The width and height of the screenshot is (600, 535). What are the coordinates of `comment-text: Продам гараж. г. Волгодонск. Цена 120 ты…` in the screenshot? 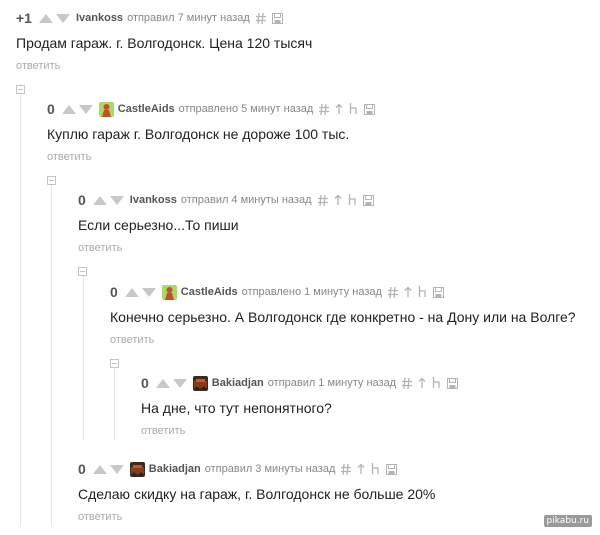 It's located at (164, 43).